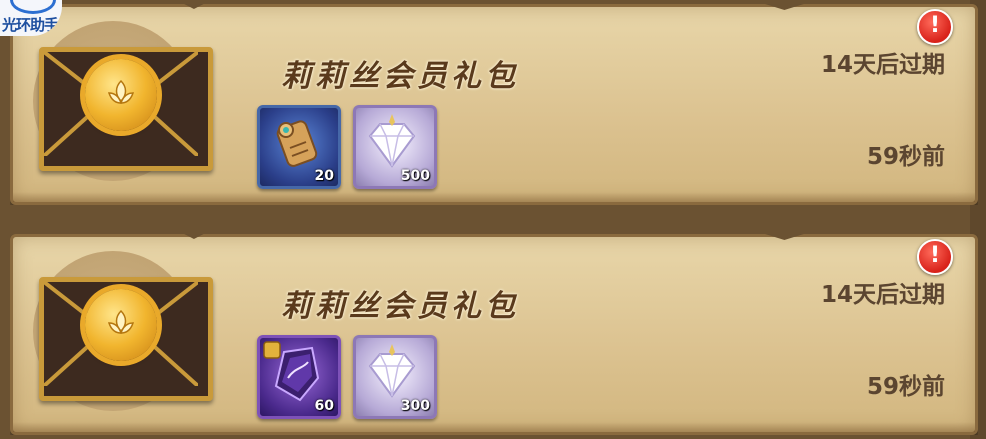  What do you see at coordinates (347, 377) in the screenshot?
I see `reward-list: 60 300` at bounding box center [347, 377].